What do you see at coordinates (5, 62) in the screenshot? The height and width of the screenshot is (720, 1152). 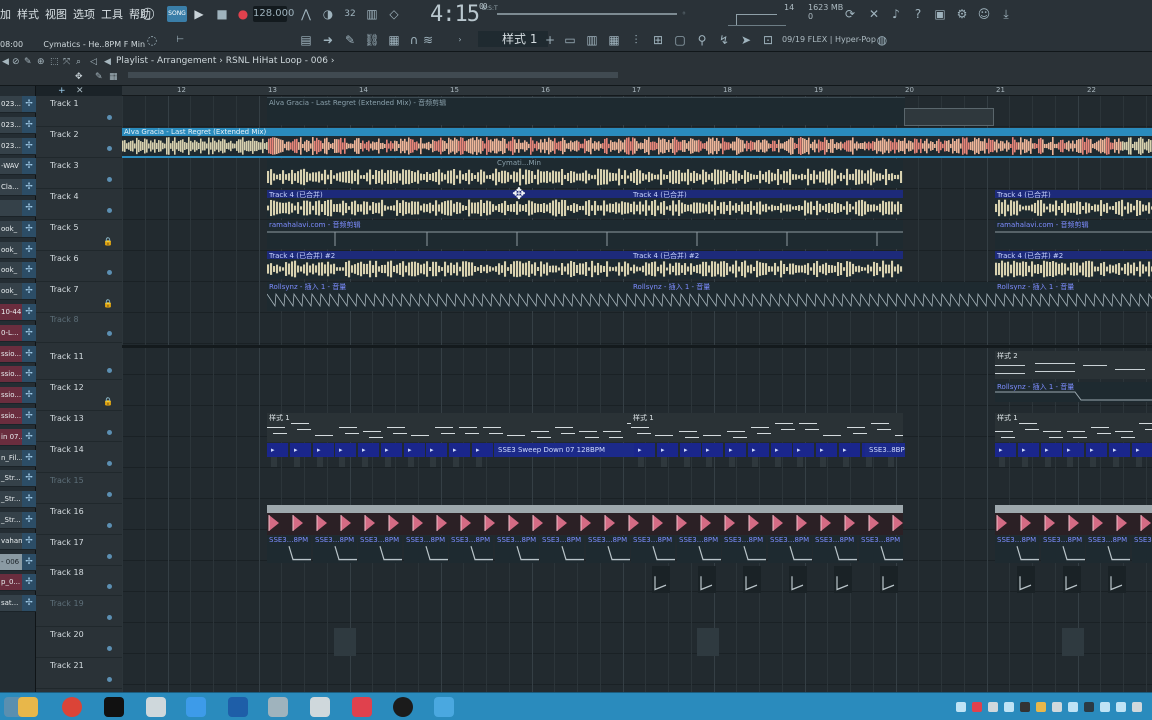 I see `scroll-left-icon: ◀` at bounding box center [5, 62].